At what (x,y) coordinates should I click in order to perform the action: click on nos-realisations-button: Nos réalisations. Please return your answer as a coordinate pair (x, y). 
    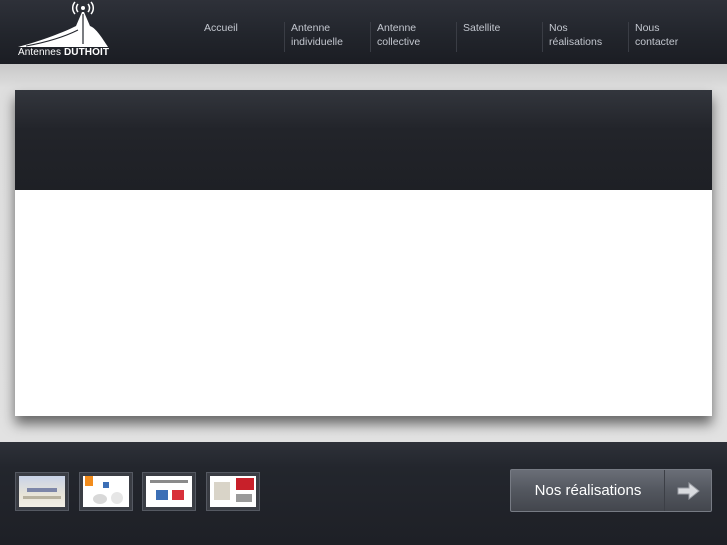
    Looking at the image, I should click on (611, 490).